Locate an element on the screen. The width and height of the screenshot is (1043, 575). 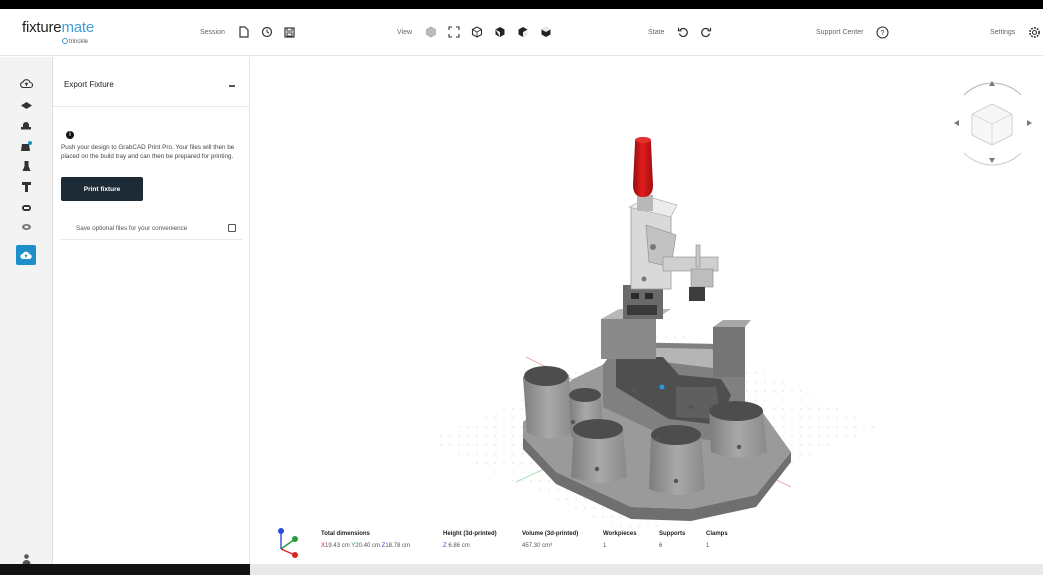
stat-workpieces: Workpieces 1 is located at coordinates (620, 540).